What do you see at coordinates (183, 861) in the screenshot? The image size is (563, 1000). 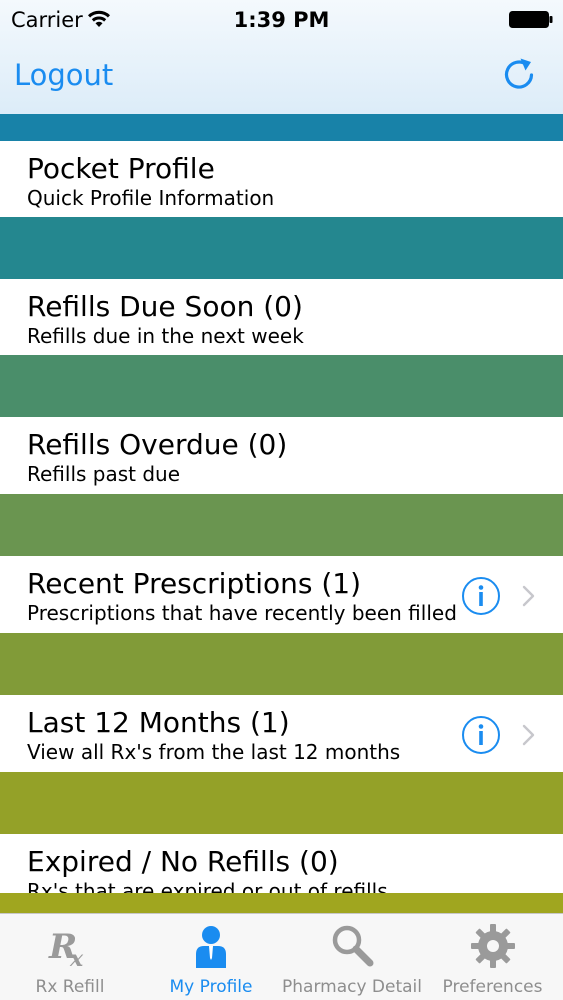 I see `row-title: Expired / No Refills (0)` at bounding box center [183, 861].